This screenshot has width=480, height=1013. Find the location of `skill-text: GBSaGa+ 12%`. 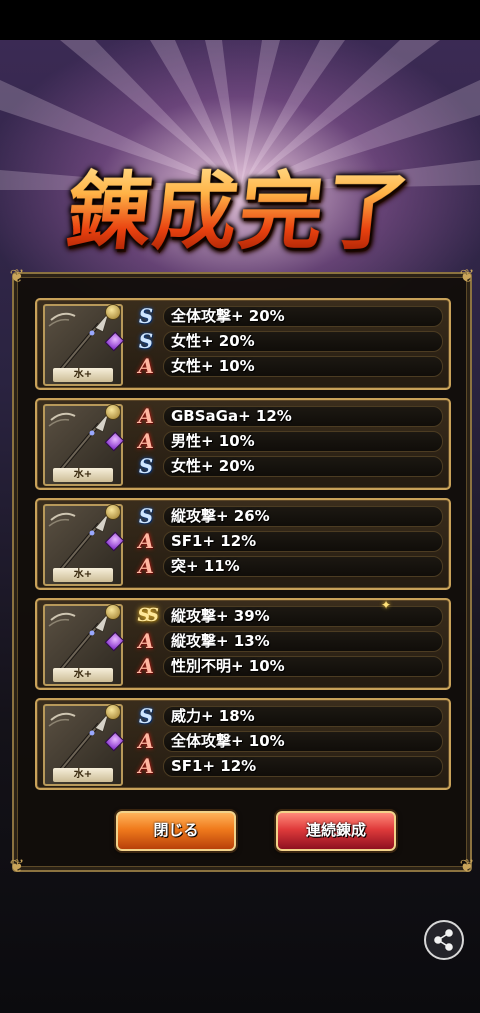

skill-text: GBSaGa+ 12% is located at coordinates (231, 416).